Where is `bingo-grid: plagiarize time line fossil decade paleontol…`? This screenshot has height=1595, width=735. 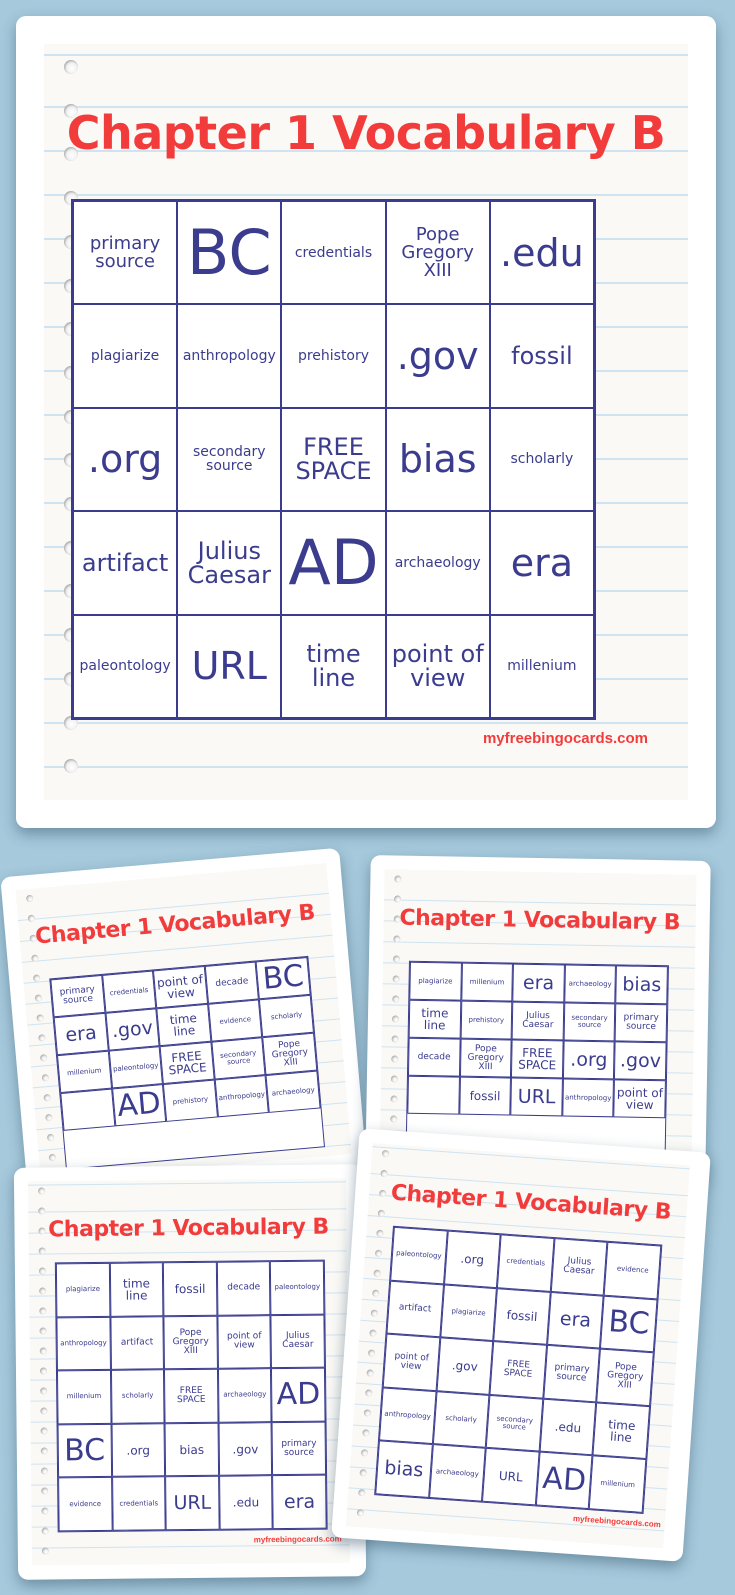 bingo-grid: plagiarize time line fossil decade paleontol… is located at coordinates (191, 1396).